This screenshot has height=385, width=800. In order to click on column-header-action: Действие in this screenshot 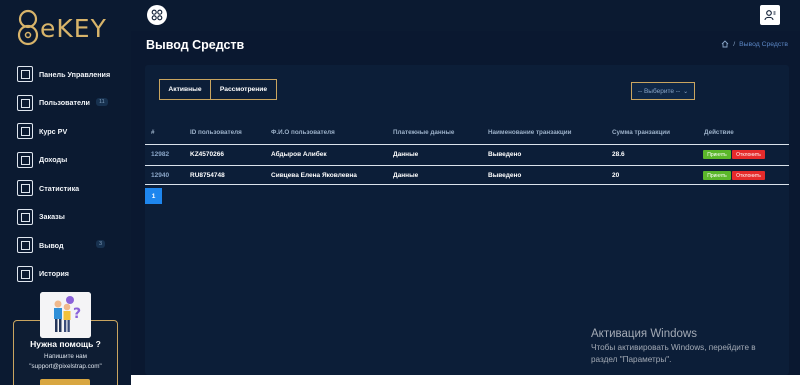, I will do `click(719, 132)`.